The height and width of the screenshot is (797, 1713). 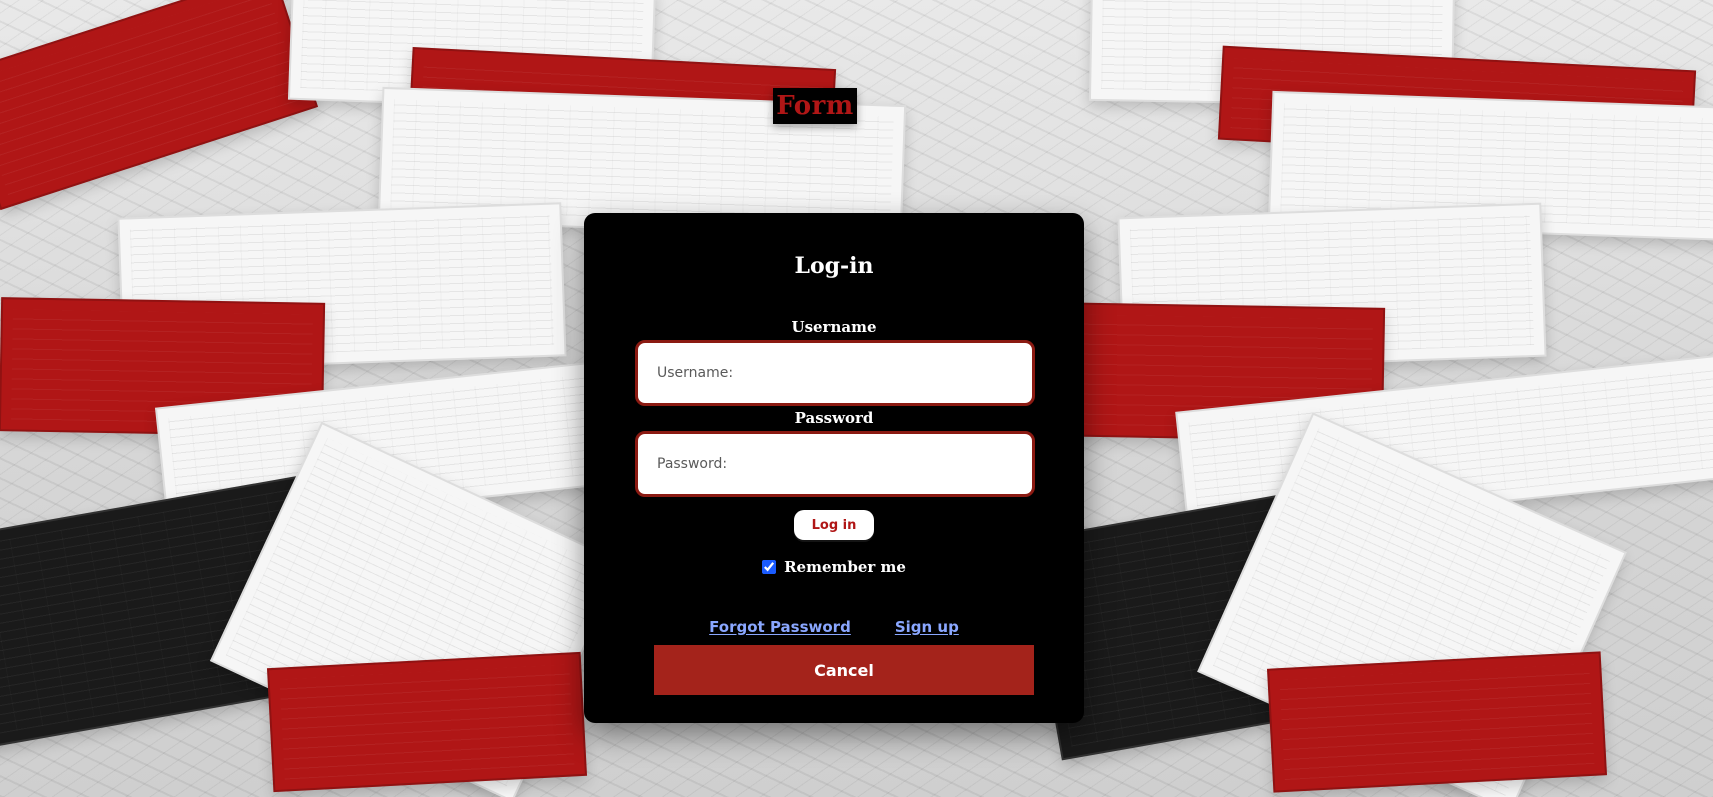 I want to click on form-tag: Form, so click(x=815, y=106).